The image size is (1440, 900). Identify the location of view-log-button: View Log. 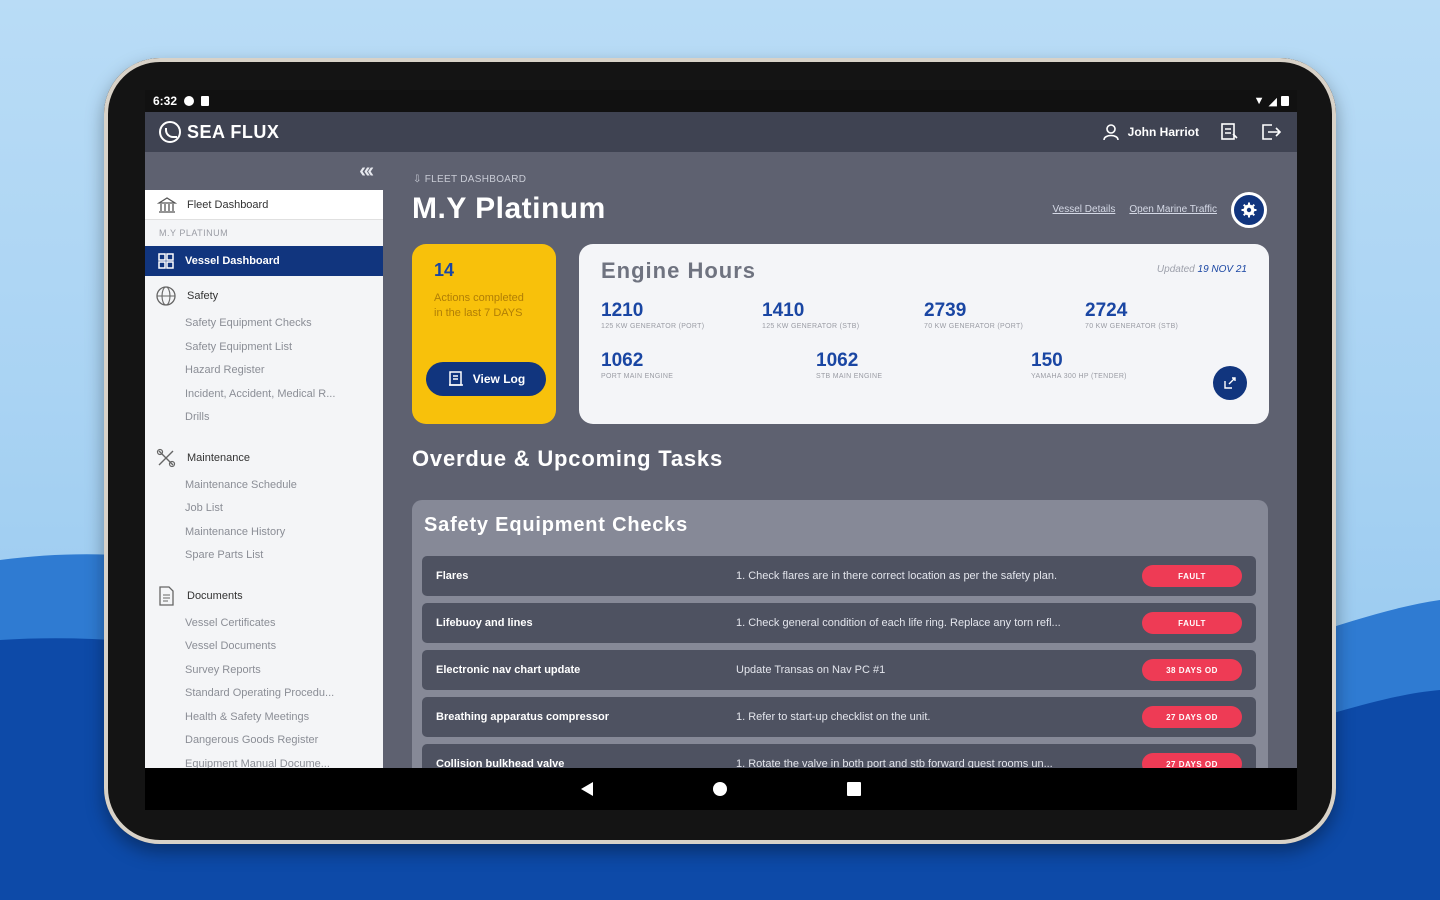
(486, 379).